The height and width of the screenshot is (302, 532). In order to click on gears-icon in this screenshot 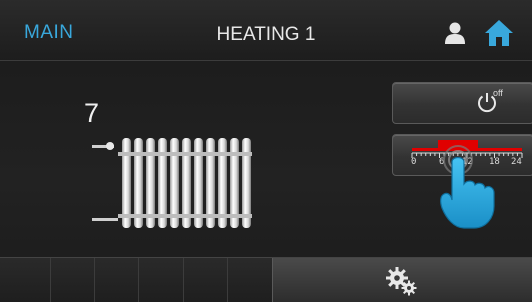, I will do `click(401, 281)`.